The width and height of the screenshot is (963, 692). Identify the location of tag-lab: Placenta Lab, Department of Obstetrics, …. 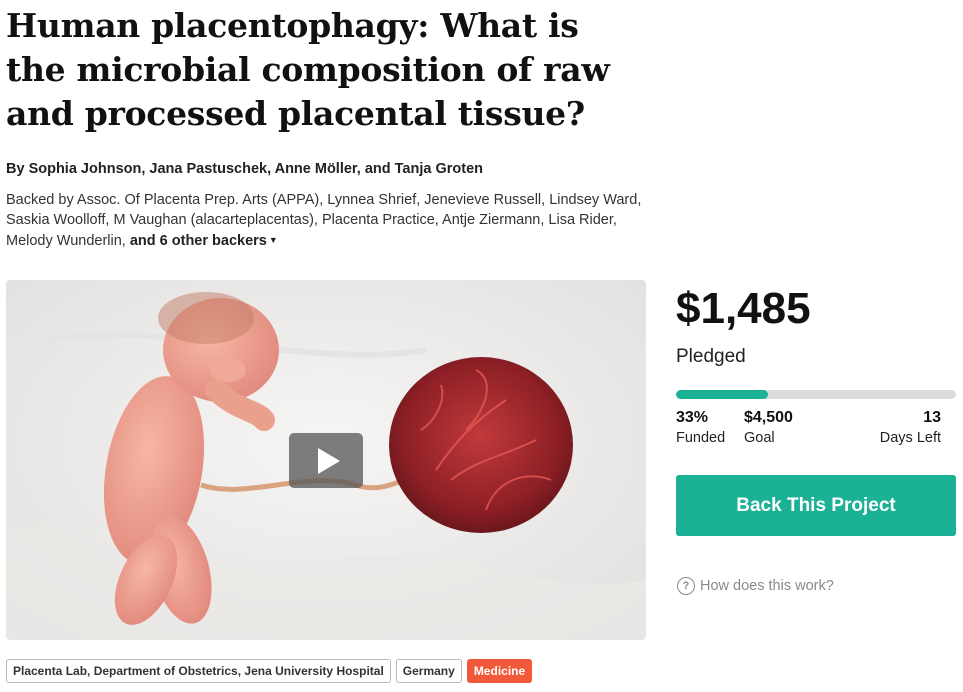
(198, 671).